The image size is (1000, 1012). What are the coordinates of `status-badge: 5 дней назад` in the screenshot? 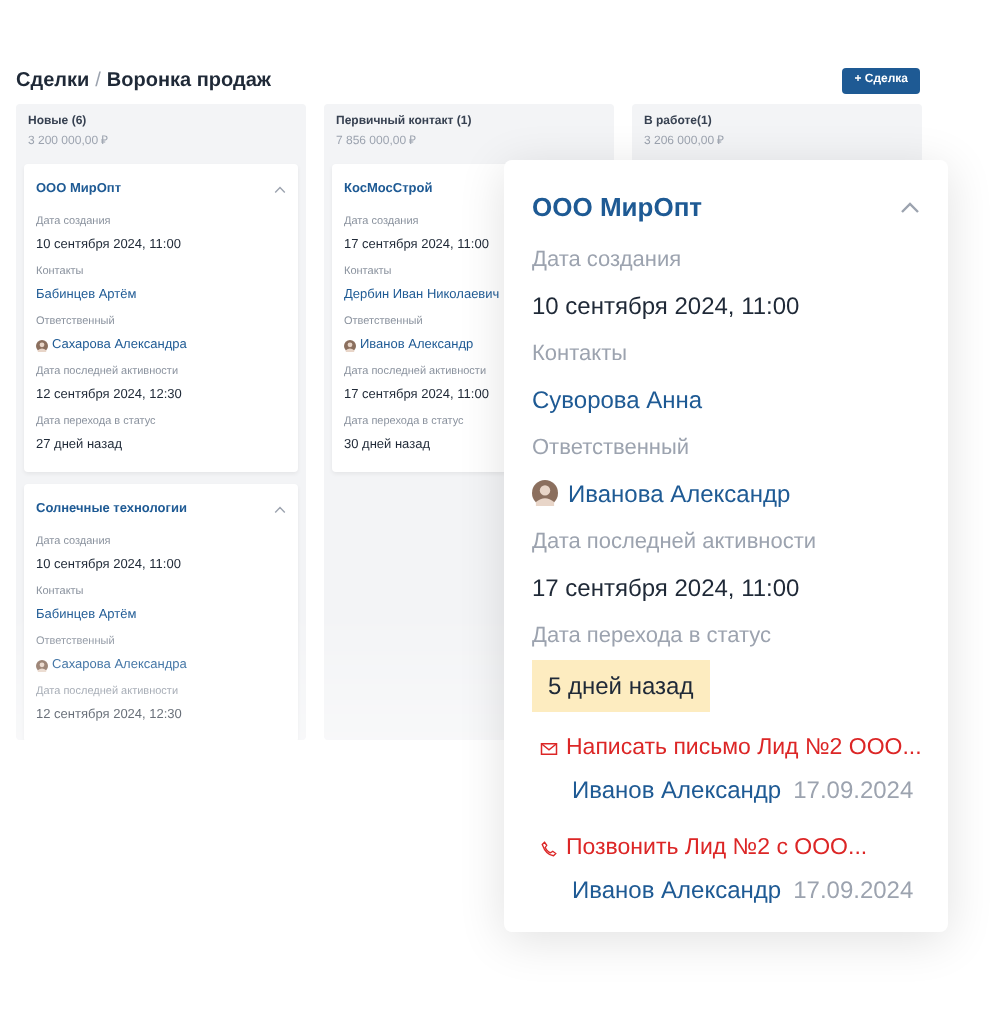 It's located at (621, 685).